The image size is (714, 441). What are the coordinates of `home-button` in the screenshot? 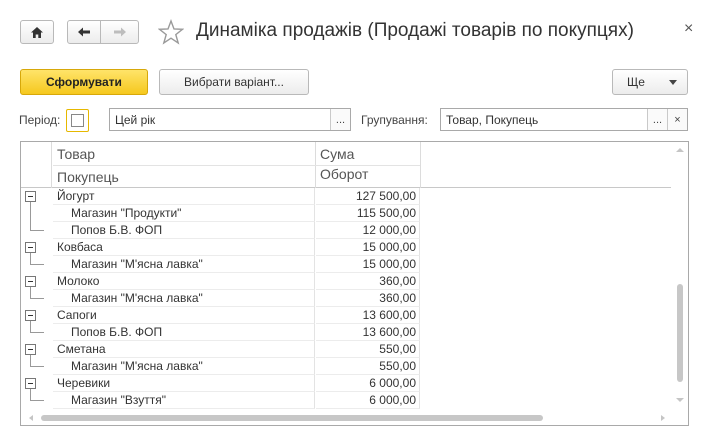 It's located at (37, 32).